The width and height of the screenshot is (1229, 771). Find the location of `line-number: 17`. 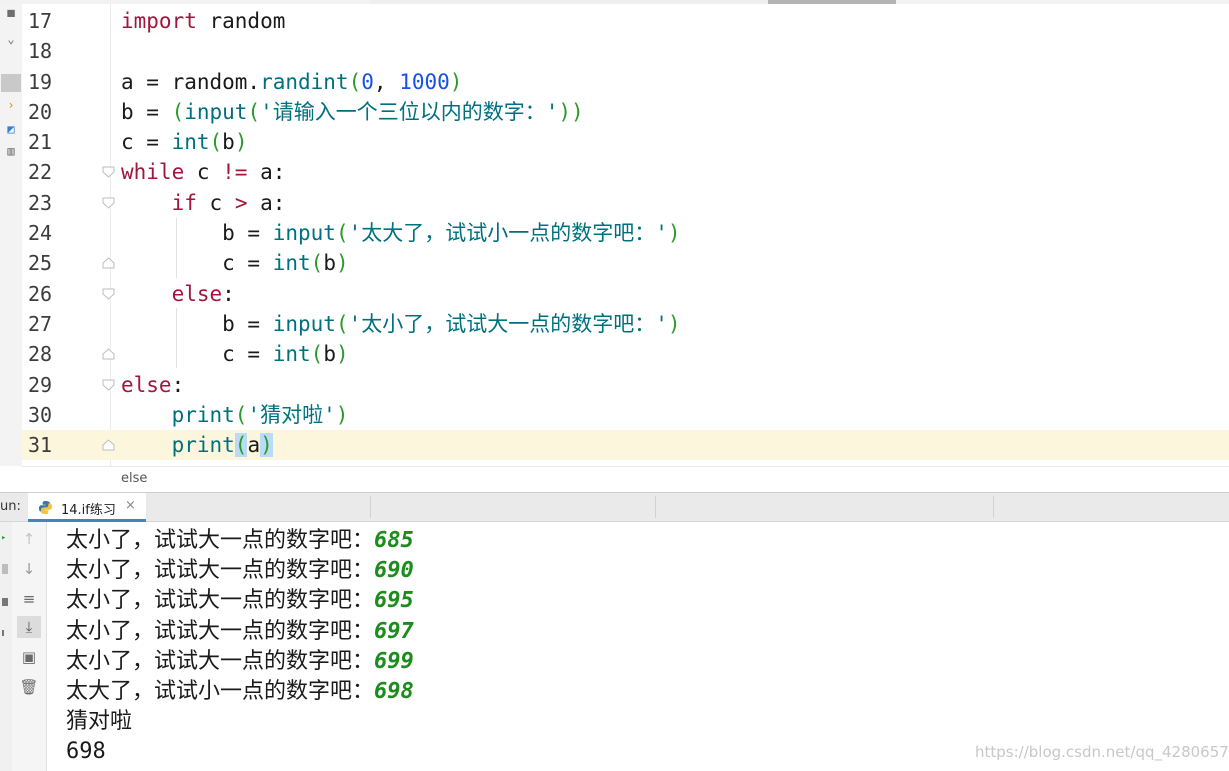

line-number: 17 is located at coordinates (40, 21).